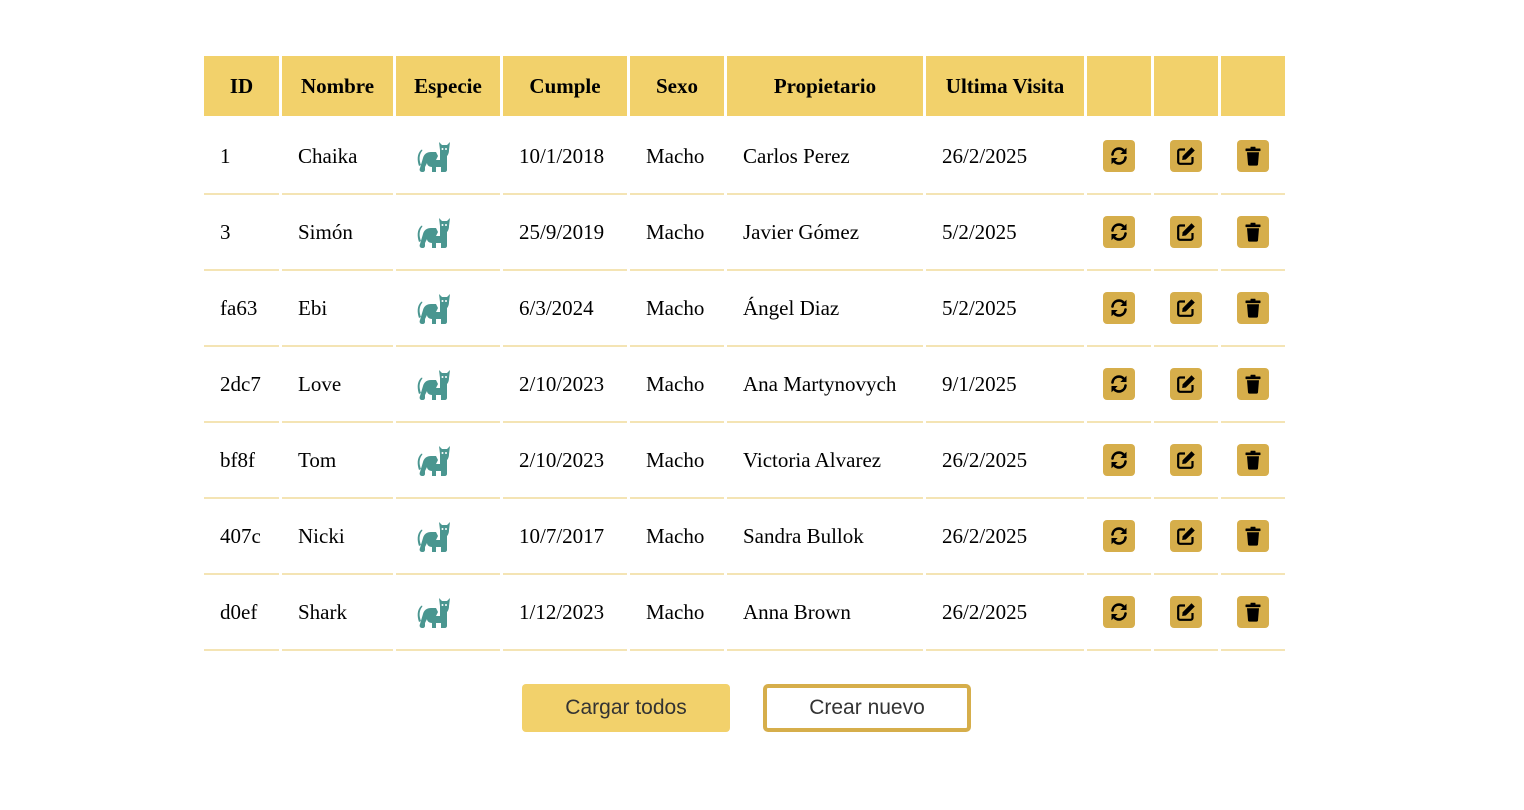 The height and width of the screenshot is (810, 1524). I want to click on cell-propietario: Carlos Perez, so click(825, 157).